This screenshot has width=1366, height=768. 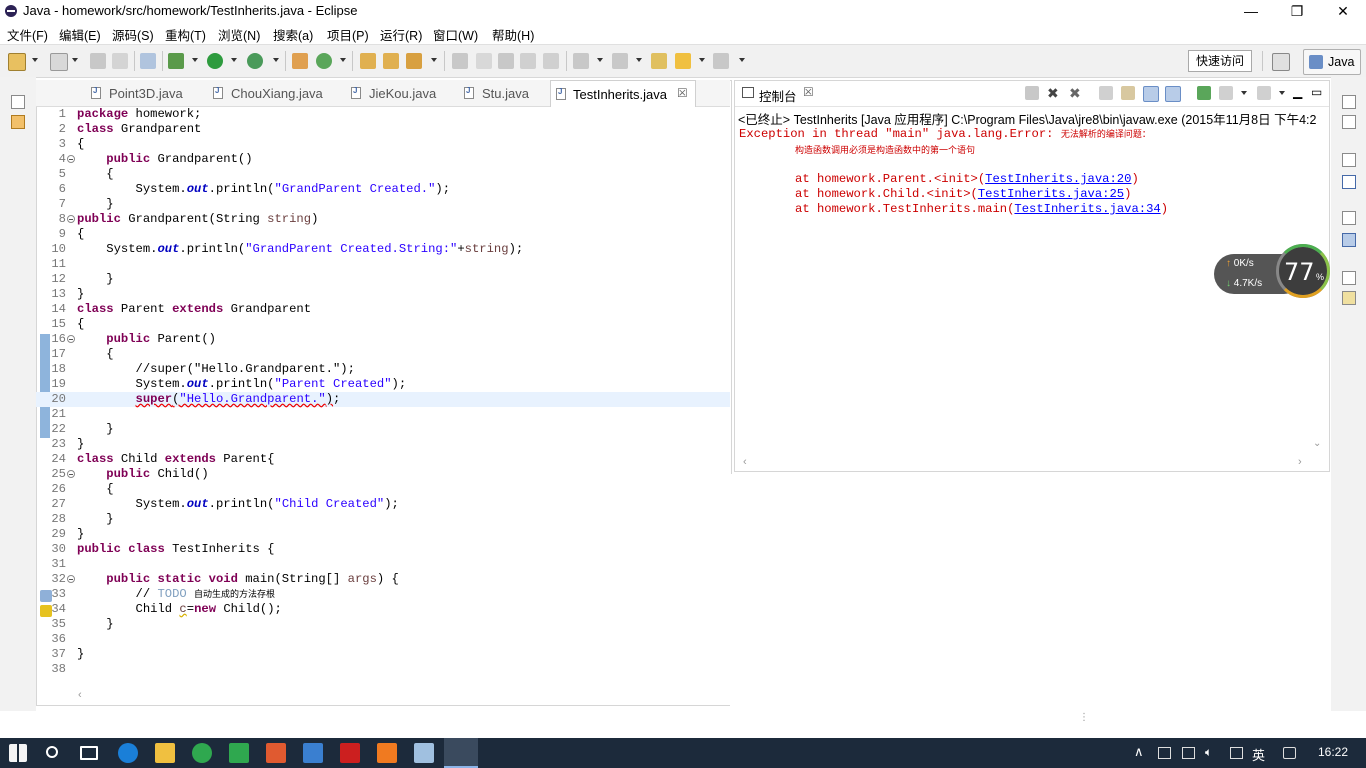 I want to click on stack-trace-link: TestInherits.java:25, so click(x=1051, y=194).